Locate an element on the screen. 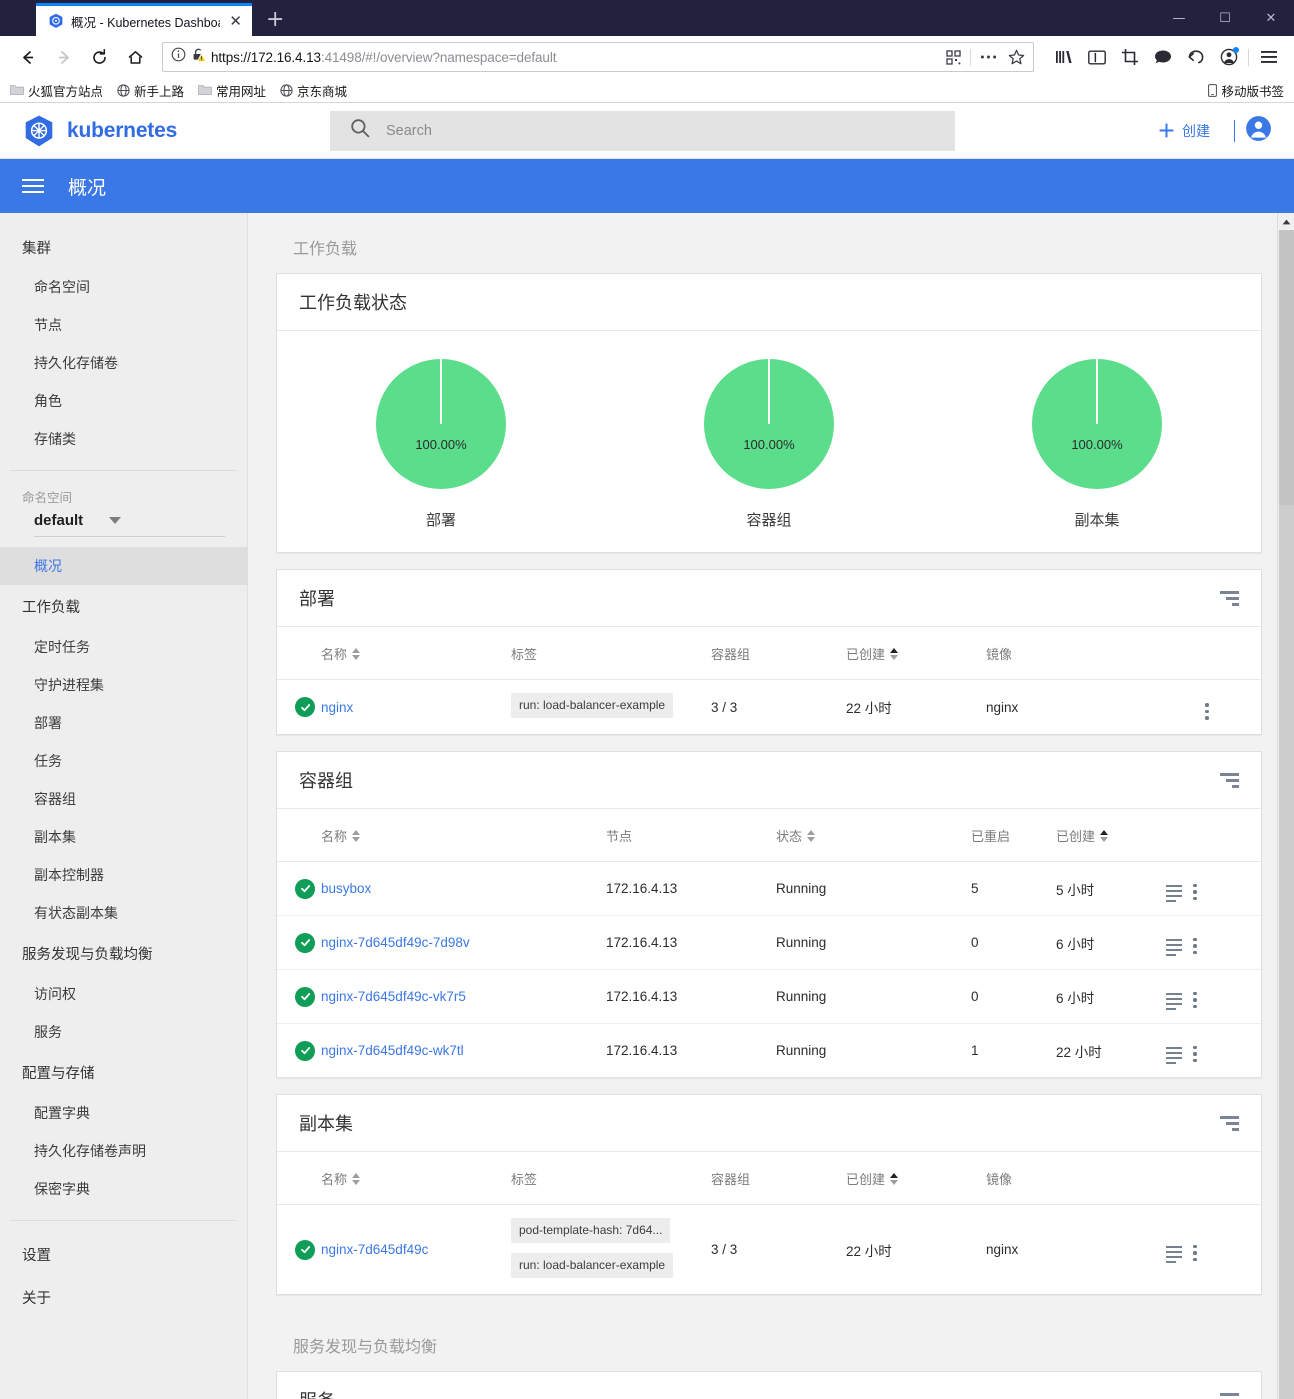 This screenshot has height=1399, width=1294. account-icon is located at coordinates (1228, 57).